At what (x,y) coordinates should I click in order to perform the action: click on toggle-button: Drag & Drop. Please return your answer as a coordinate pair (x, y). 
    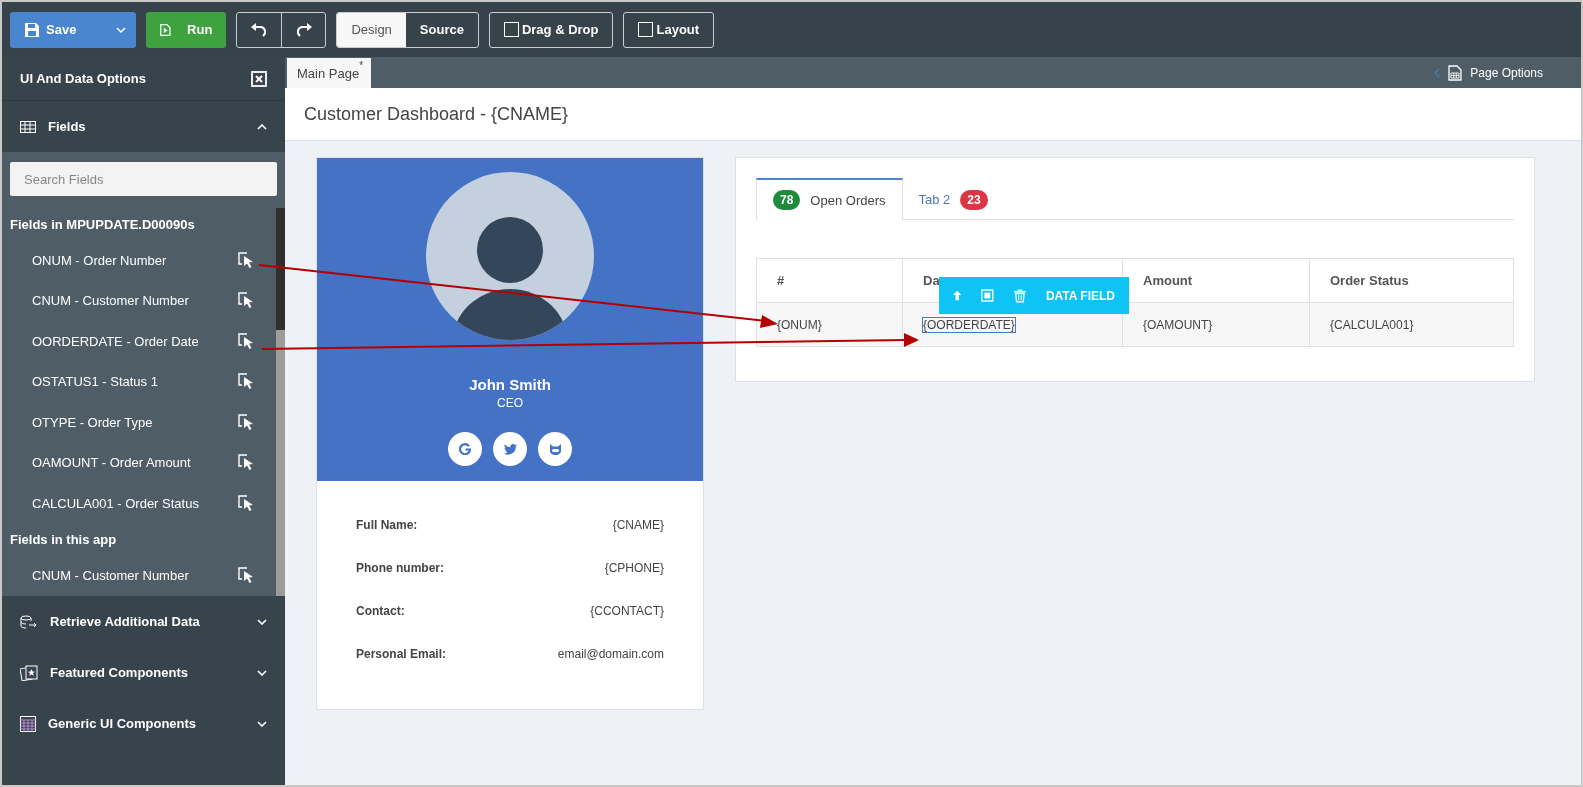
    Looking at the image, I should click on (551, 29).